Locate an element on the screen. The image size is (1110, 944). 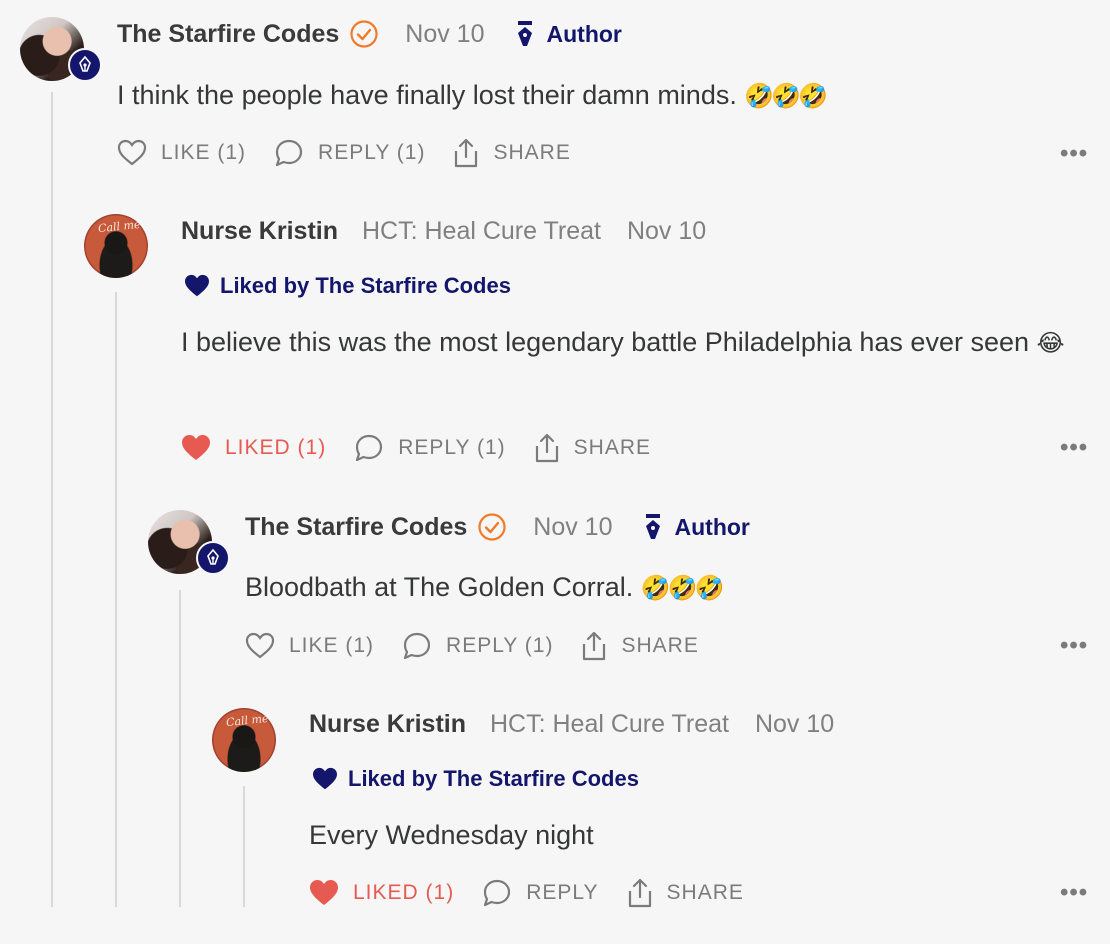
reply-label: REPLY is located at coordinates (562, 892).